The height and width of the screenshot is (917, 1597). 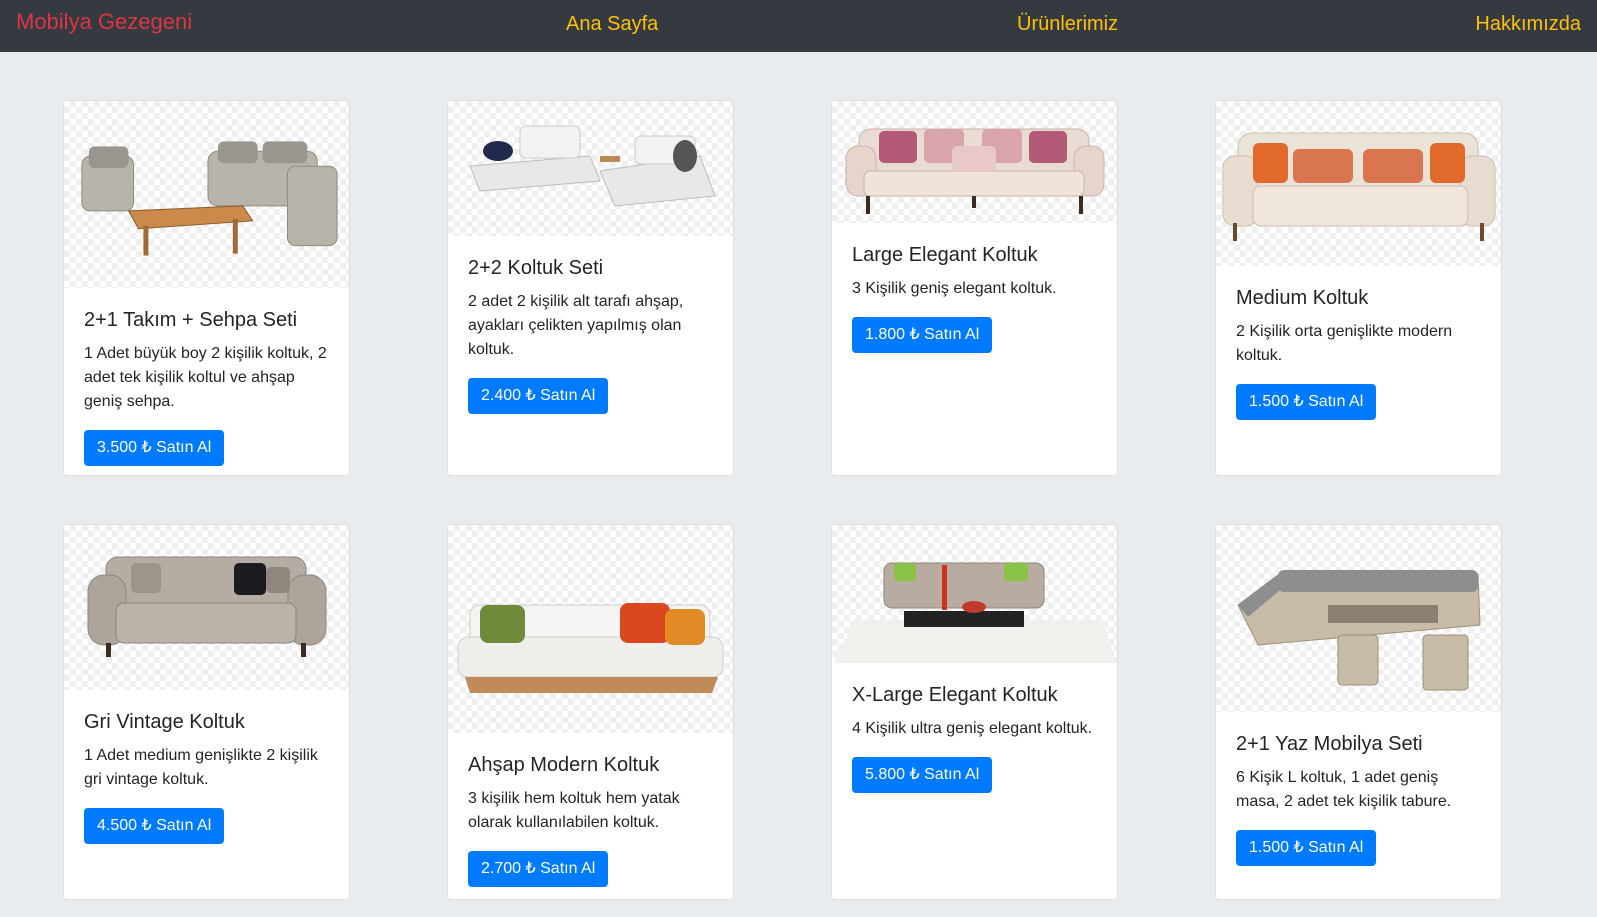 What do you see at coordinates (892, 774) in the screenshot?
I see `buy-button-price: 5.800 ₺` at bounding box center [892, 774].